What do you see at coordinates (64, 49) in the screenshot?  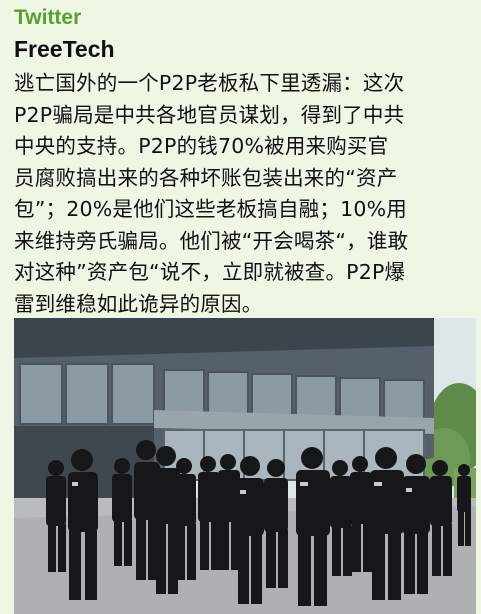 I see `author-name: FreeTech` at bounding box center [64, 49].